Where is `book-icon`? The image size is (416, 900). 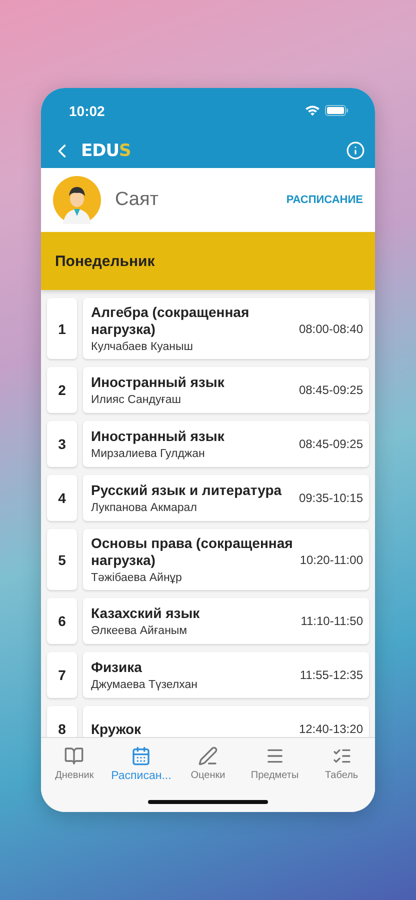 book-icon is located at coordinates (74, 756).